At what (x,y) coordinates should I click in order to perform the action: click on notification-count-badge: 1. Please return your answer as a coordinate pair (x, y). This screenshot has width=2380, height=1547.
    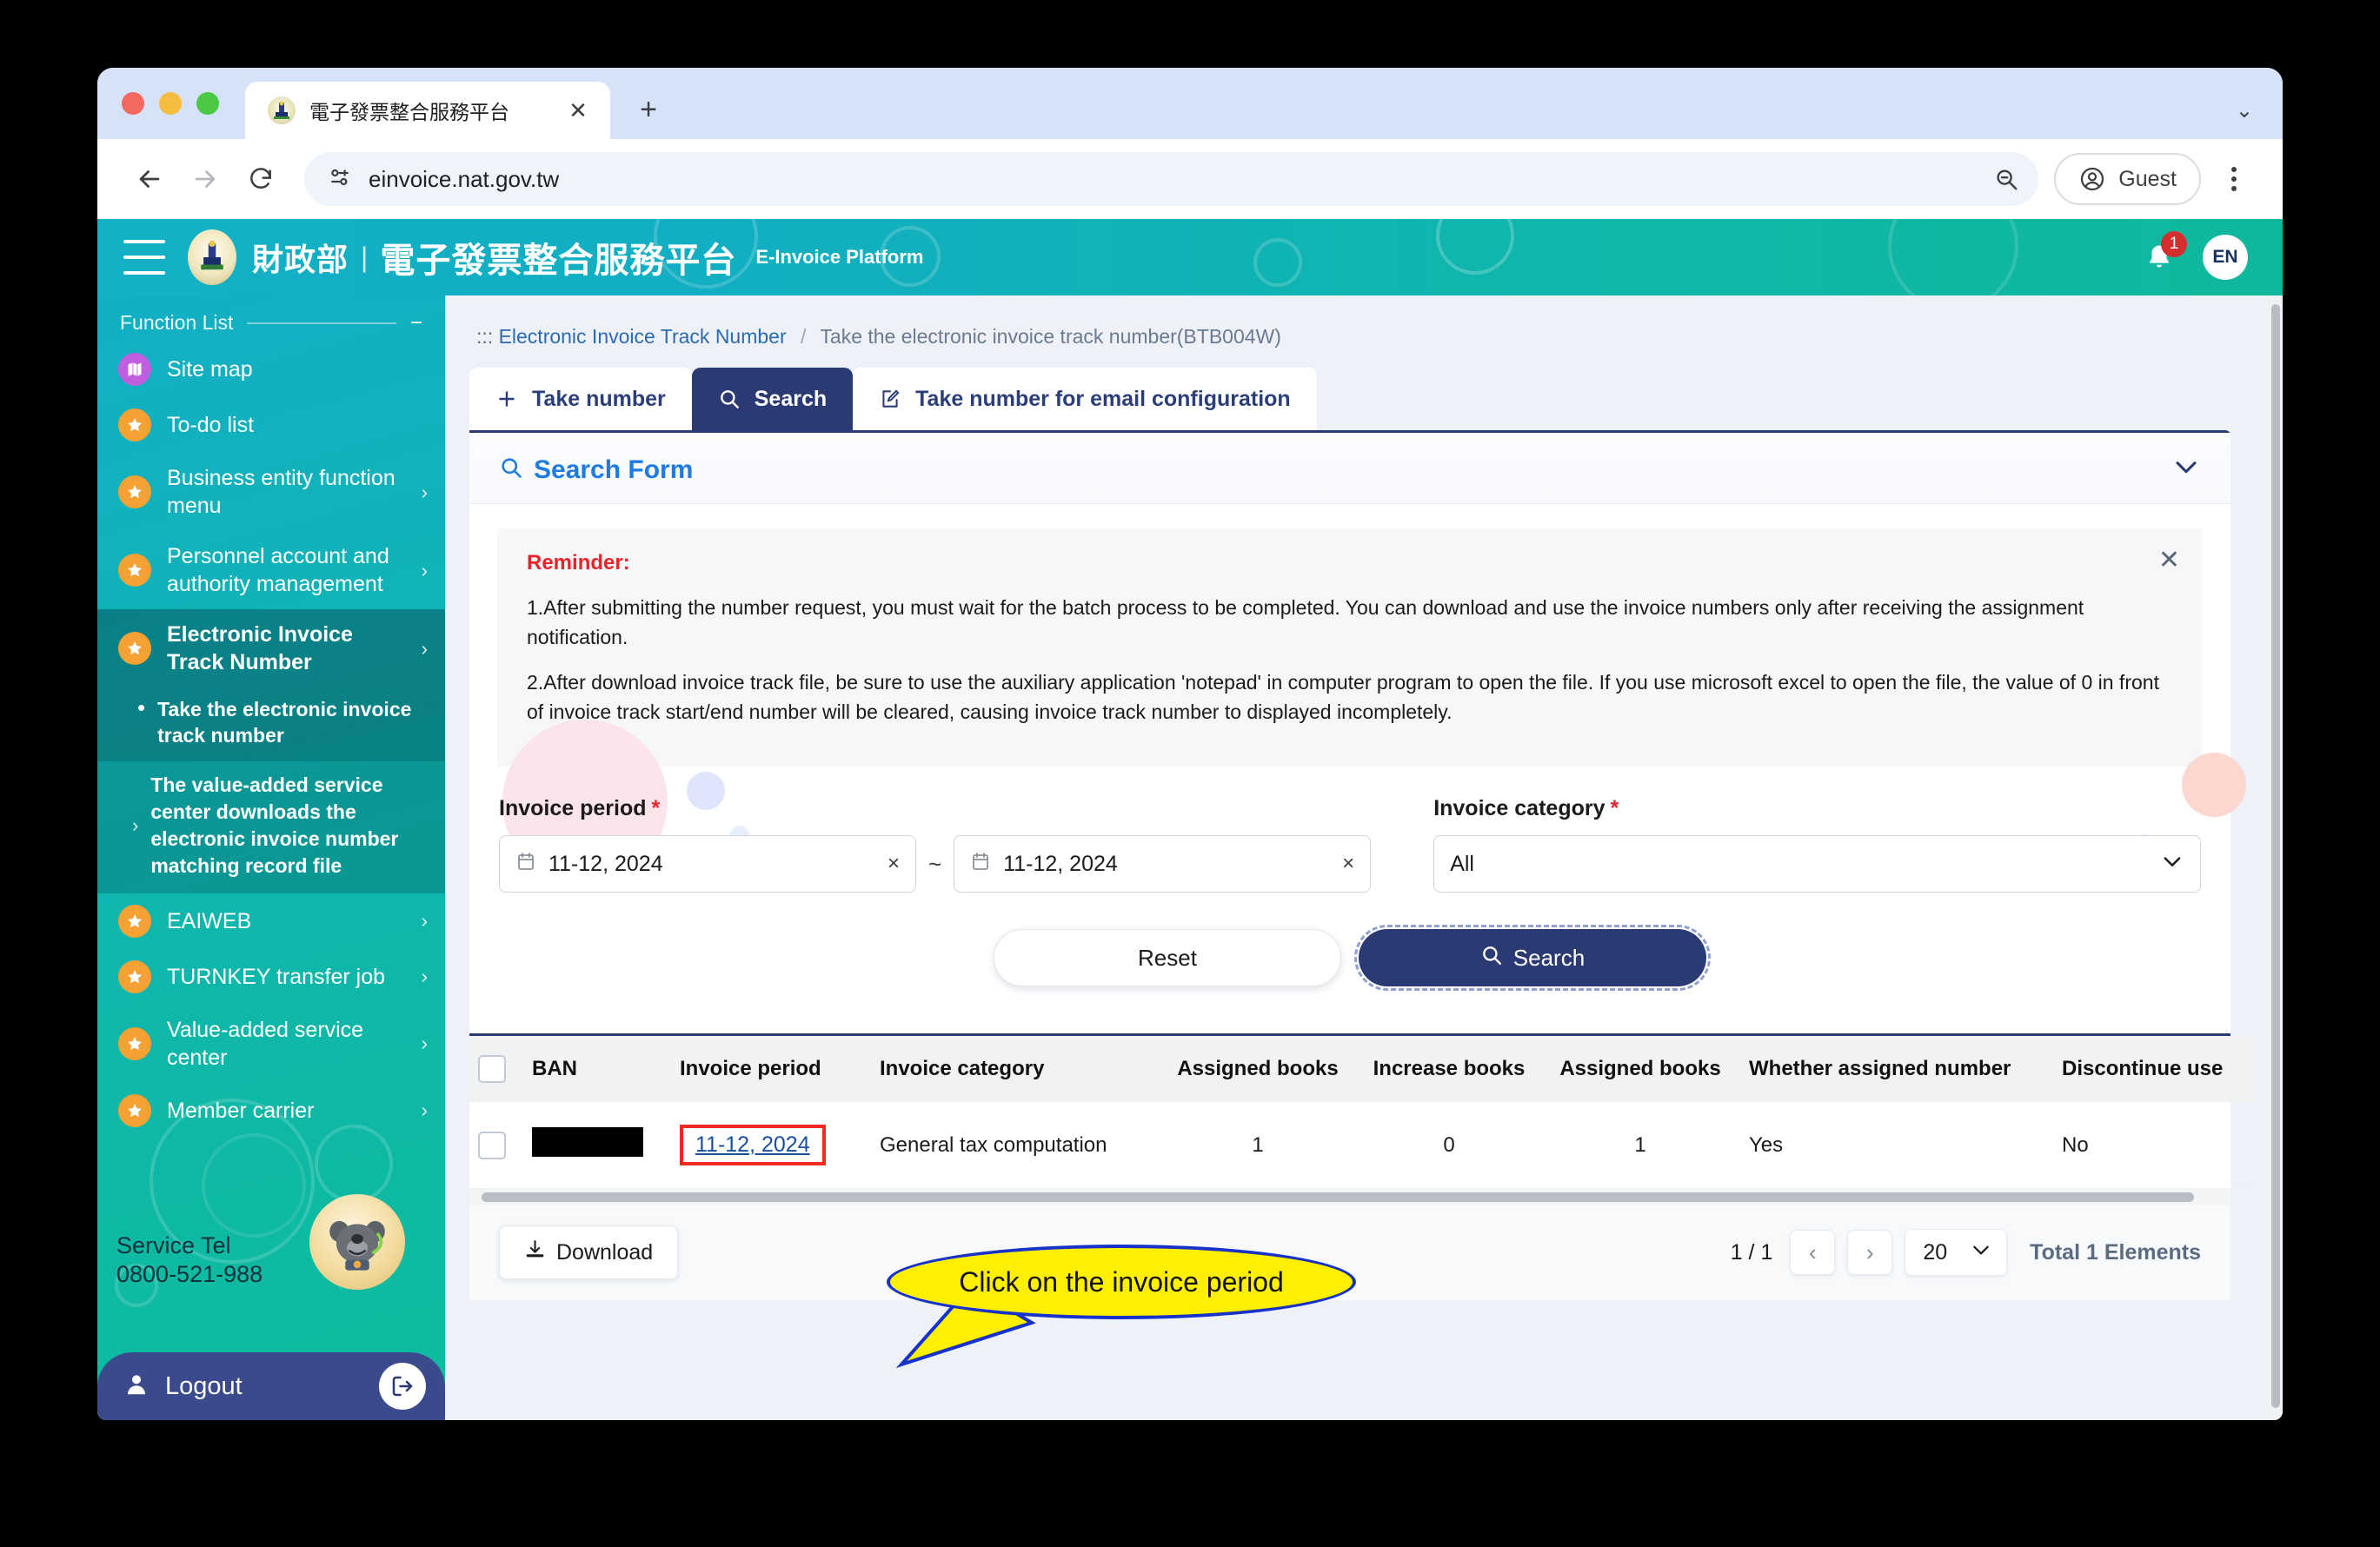
    Looking at the image, I should click on (2174, 244).